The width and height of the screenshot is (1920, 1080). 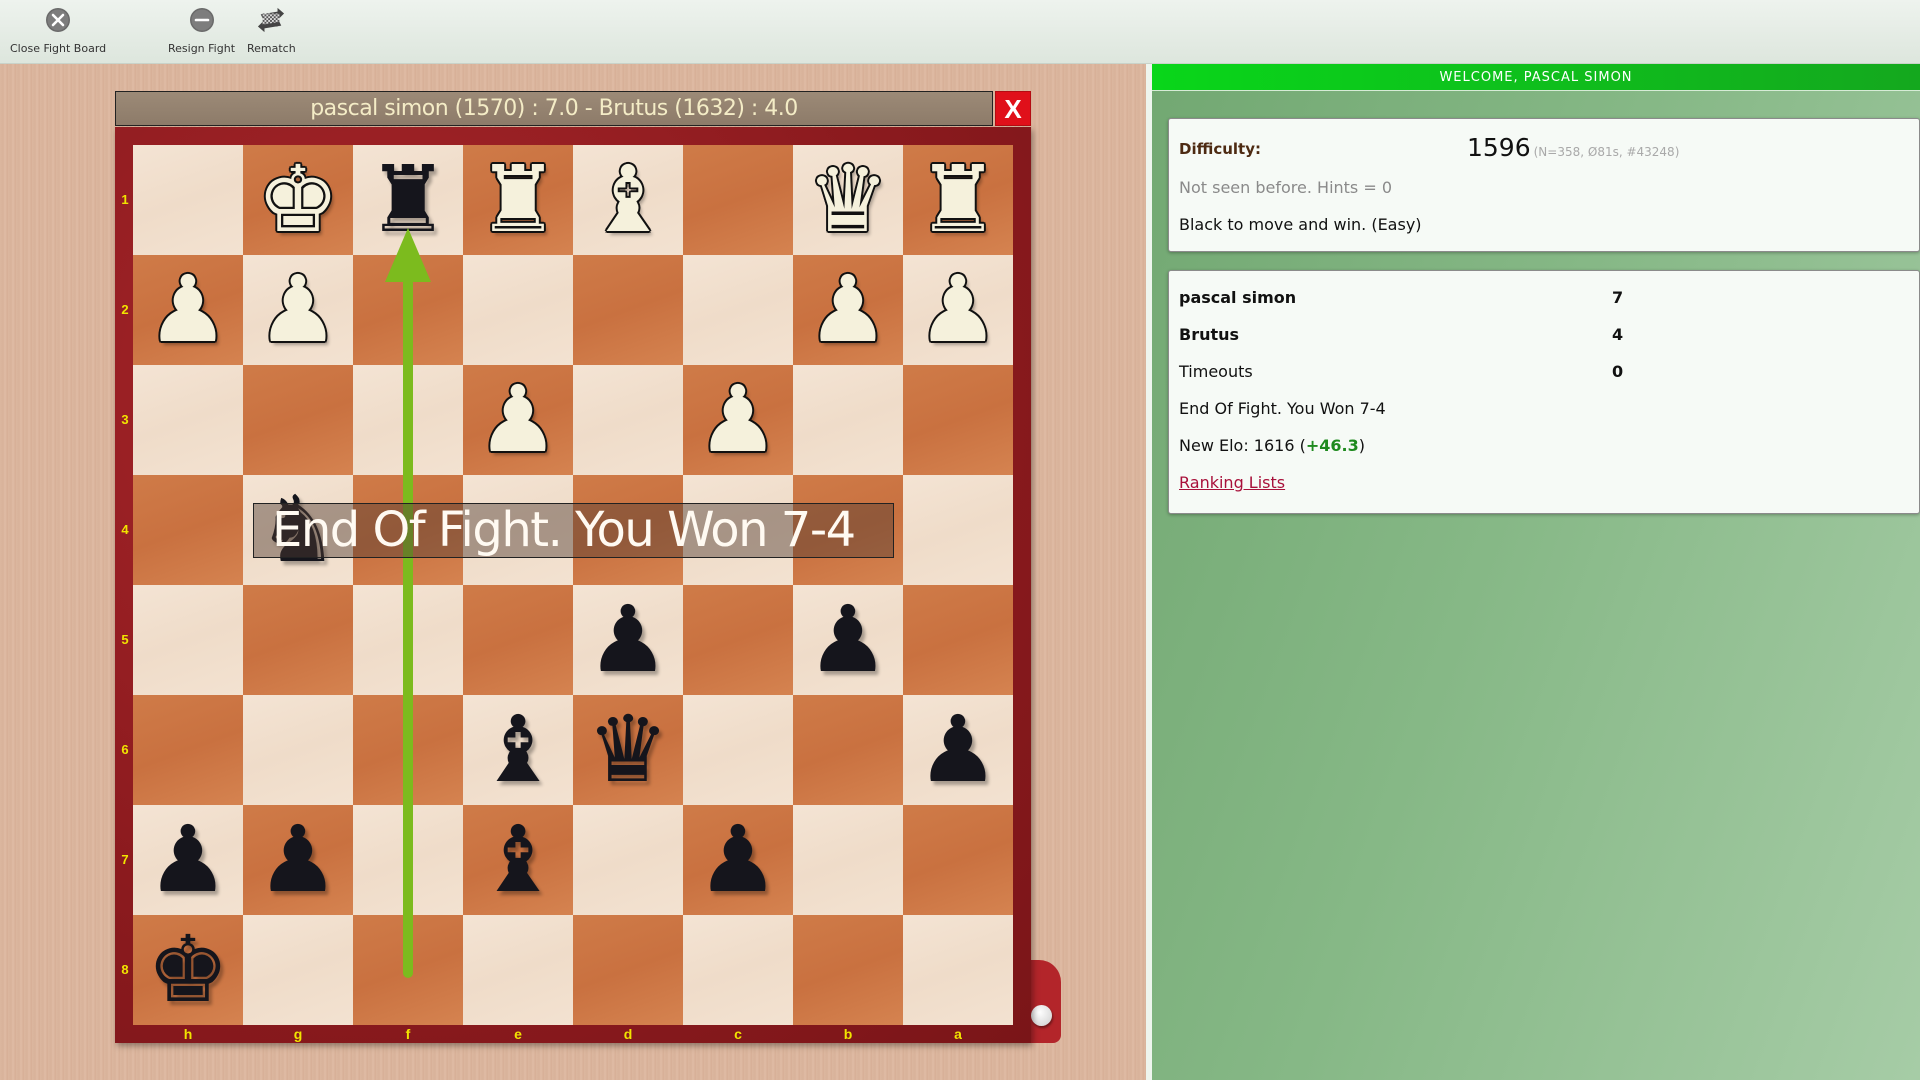 I want to click on square-d1: ♝, so click(x=628, y=200).